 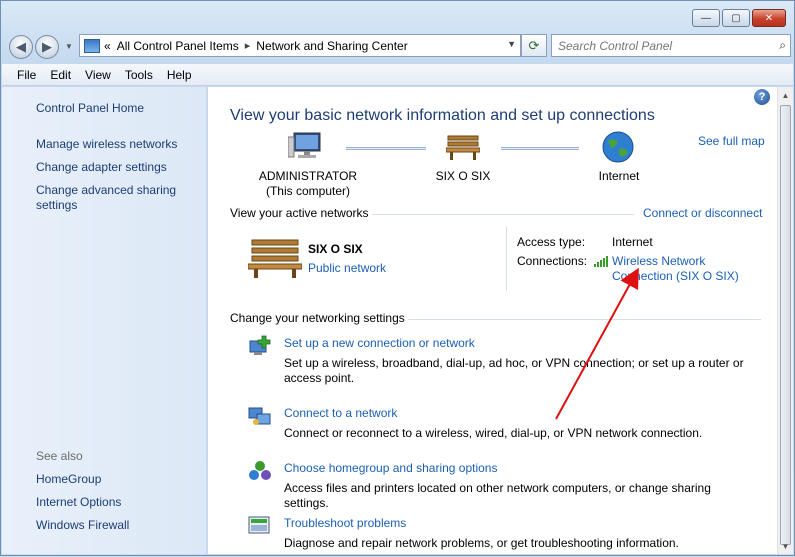 I want to click on menu-edit: Edit, so click(x=60, y=75).